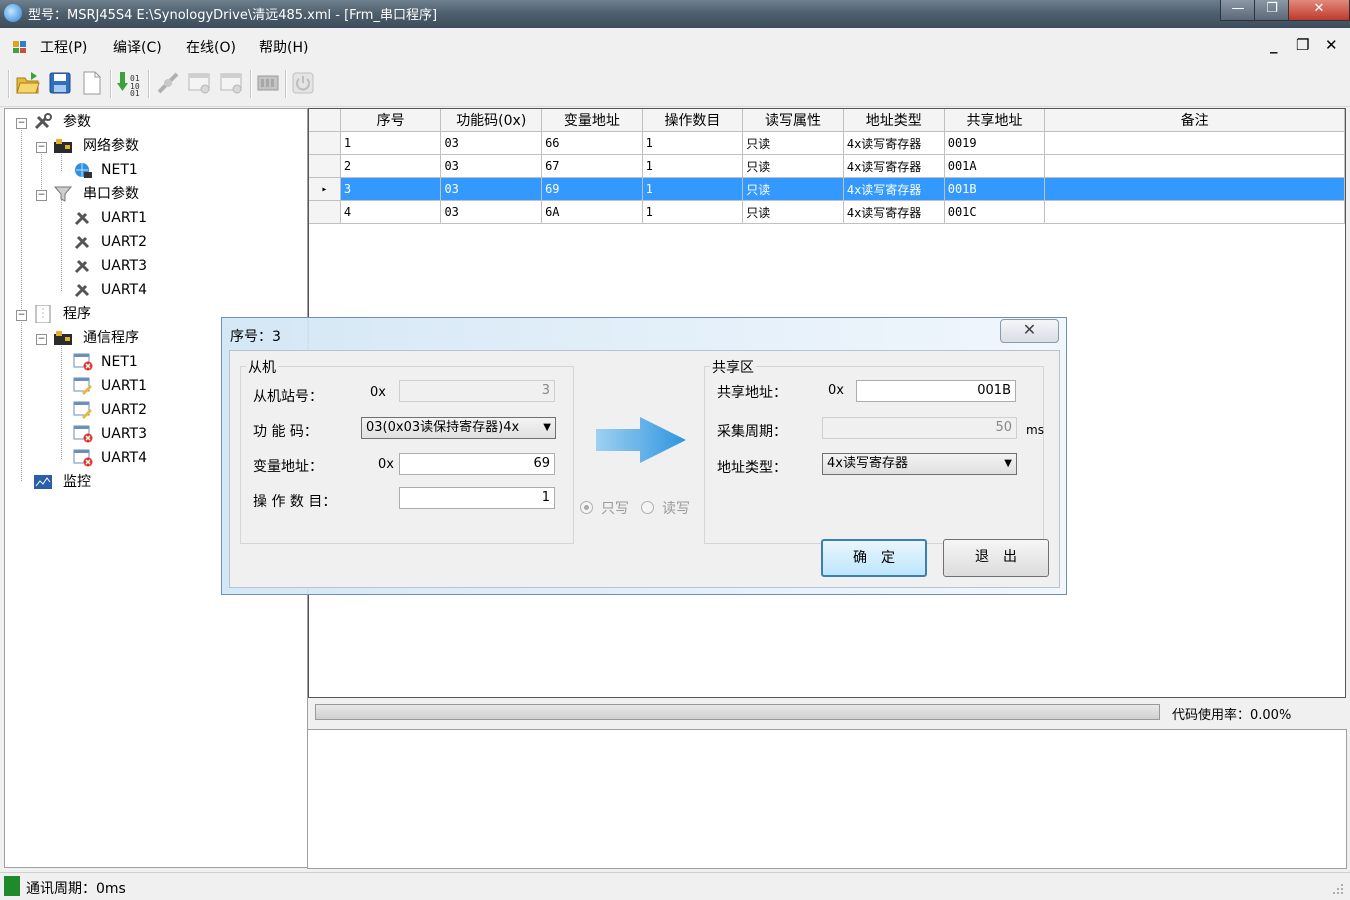  I want to click on table-cell: 001A, so click(995, 166).